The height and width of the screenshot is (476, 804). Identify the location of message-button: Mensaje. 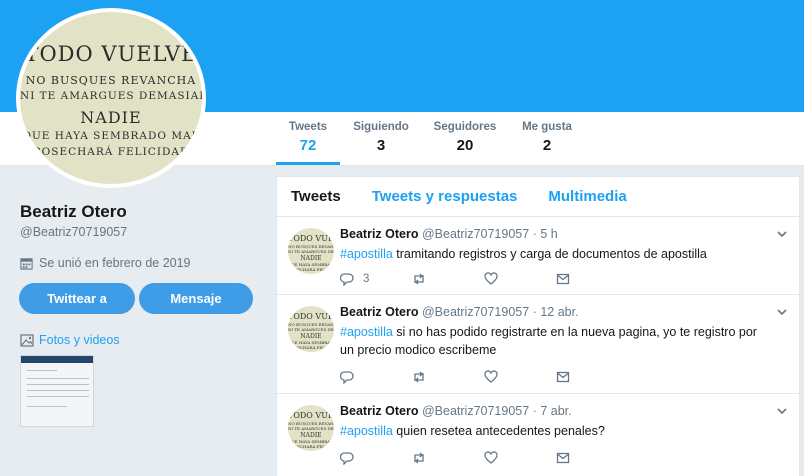
(196, 298).